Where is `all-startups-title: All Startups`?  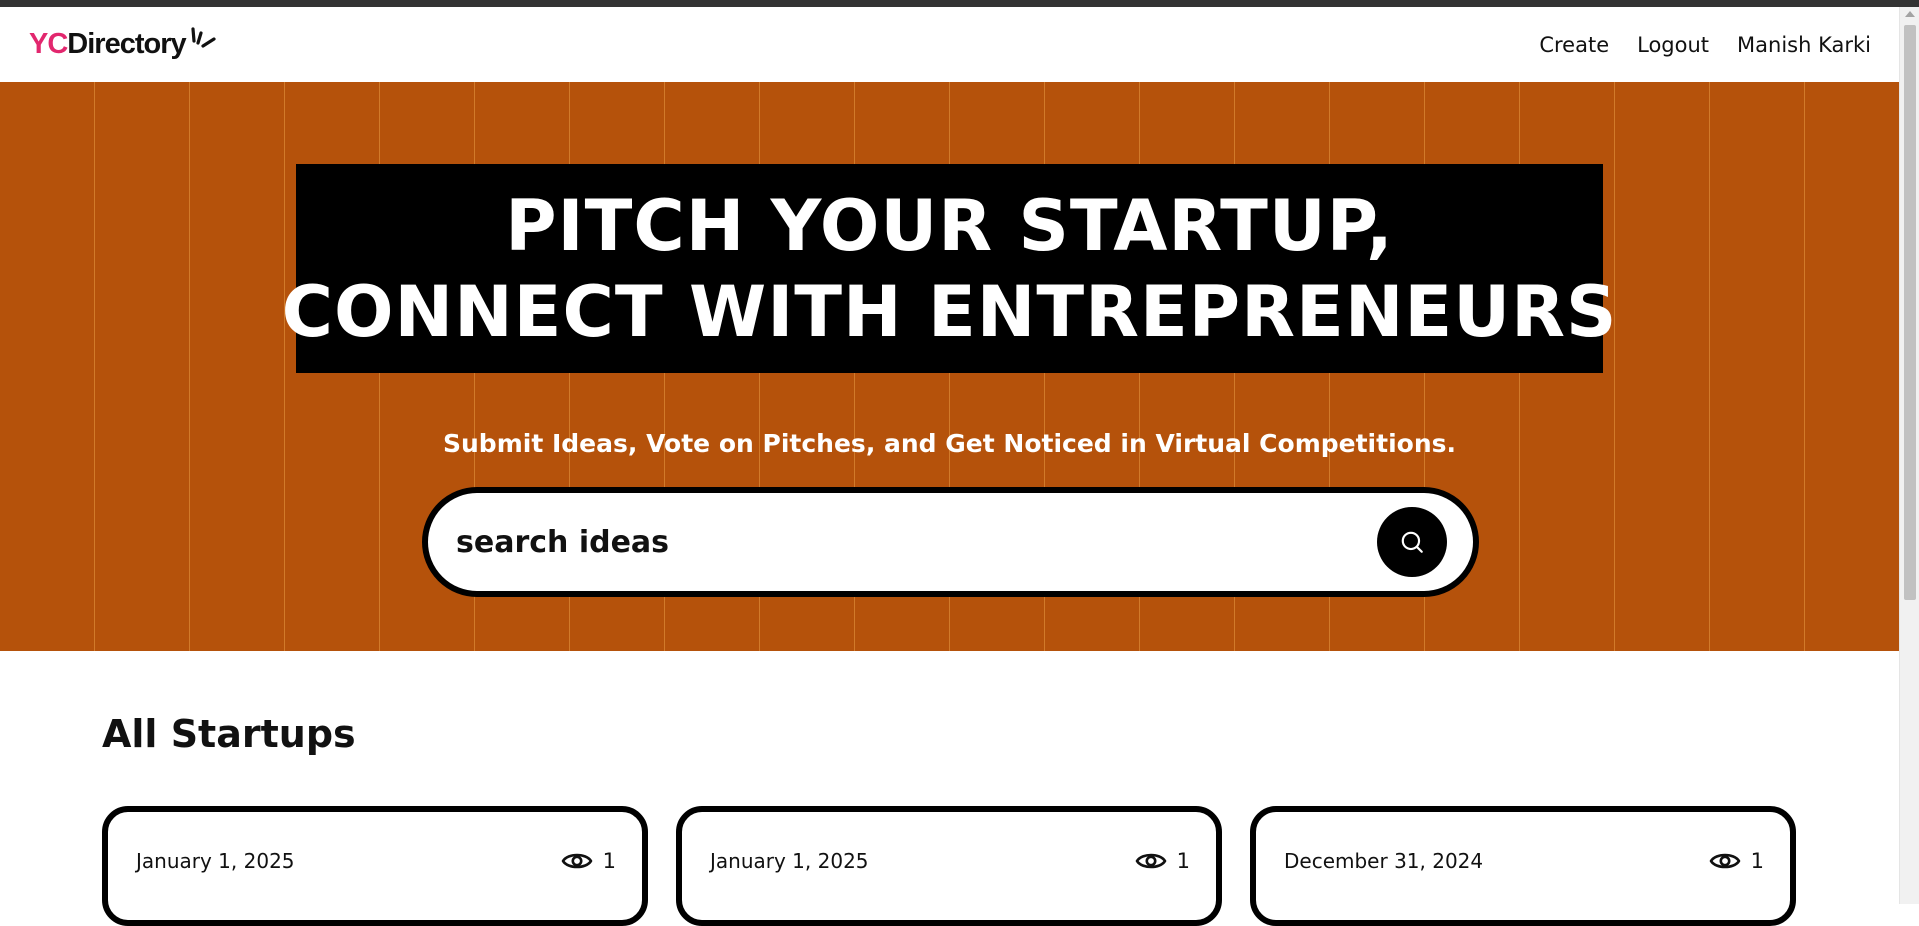 all-startups-title: All Startups is located at coordinates (229, 734).